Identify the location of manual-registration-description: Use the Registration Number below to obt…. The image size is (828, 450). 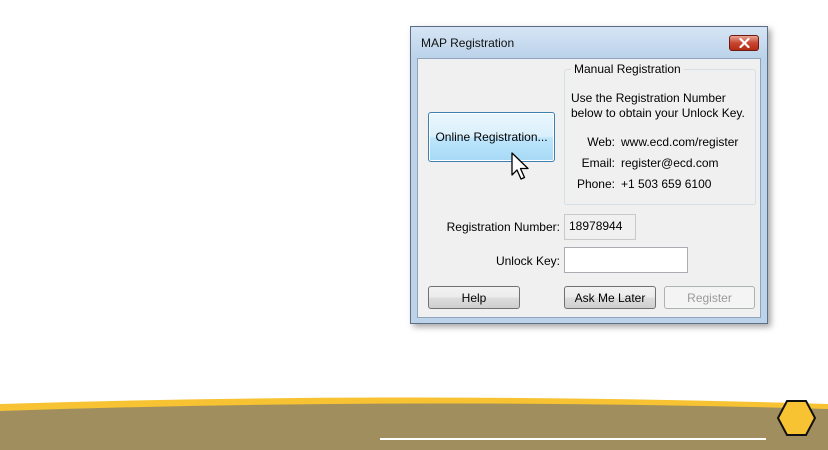
(658, 105).